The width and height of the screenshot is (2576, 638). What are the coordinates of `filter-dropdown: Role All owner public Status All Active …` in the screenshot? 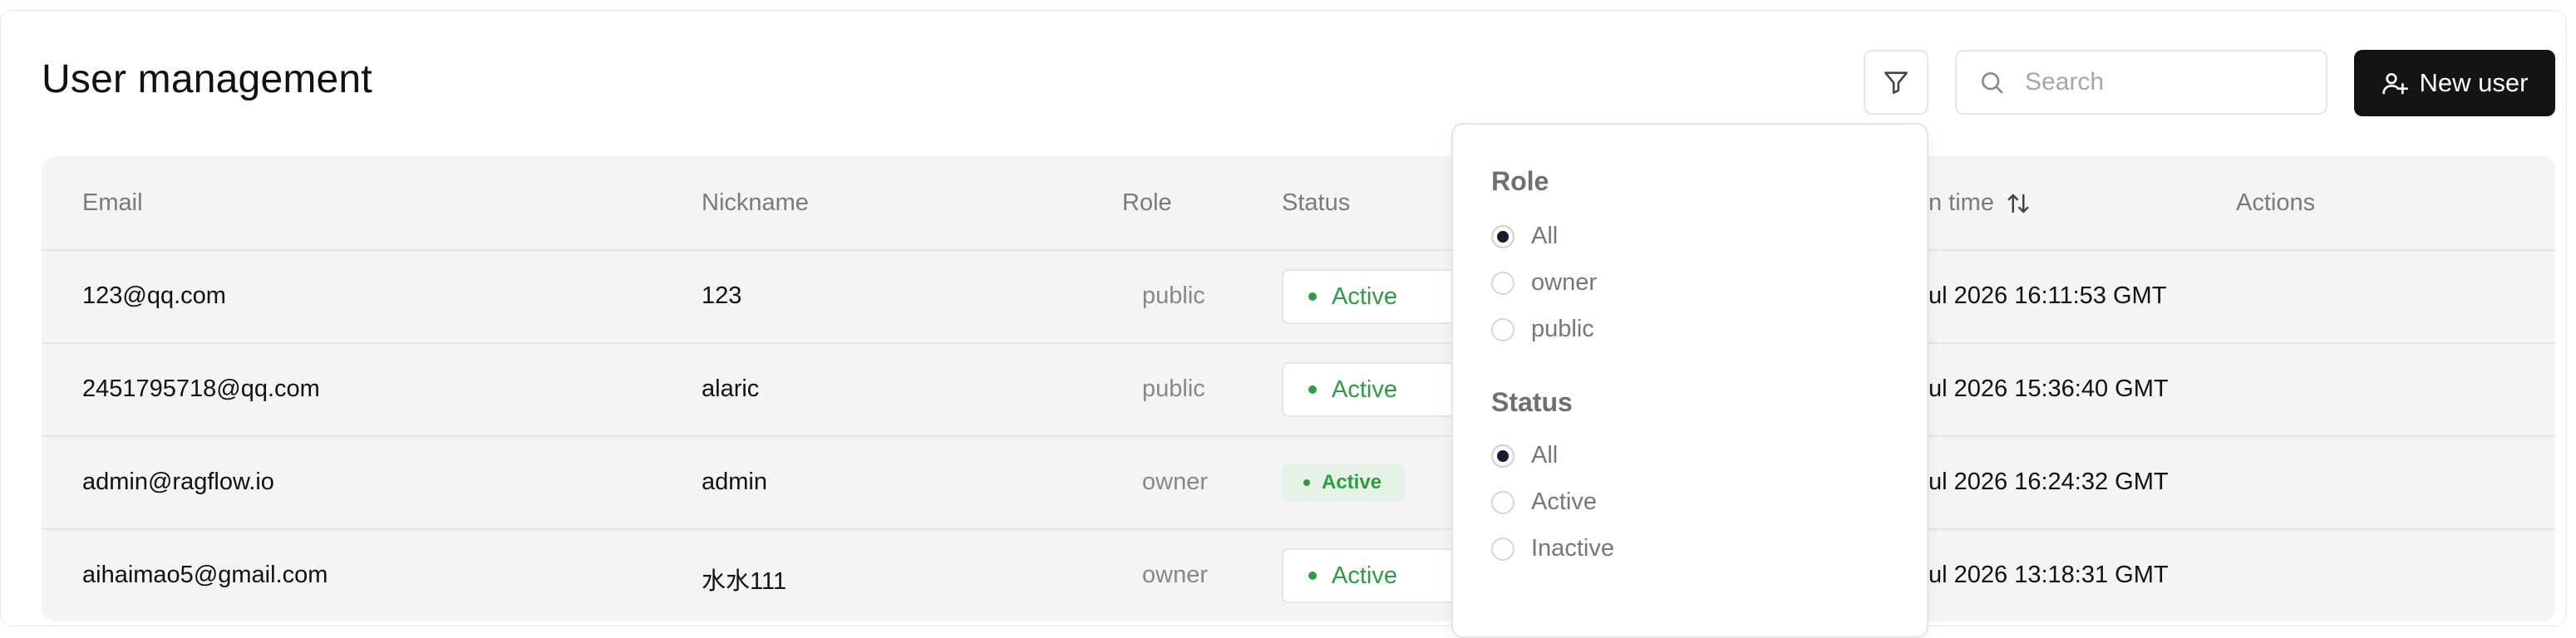 It's located at (1689, 380).